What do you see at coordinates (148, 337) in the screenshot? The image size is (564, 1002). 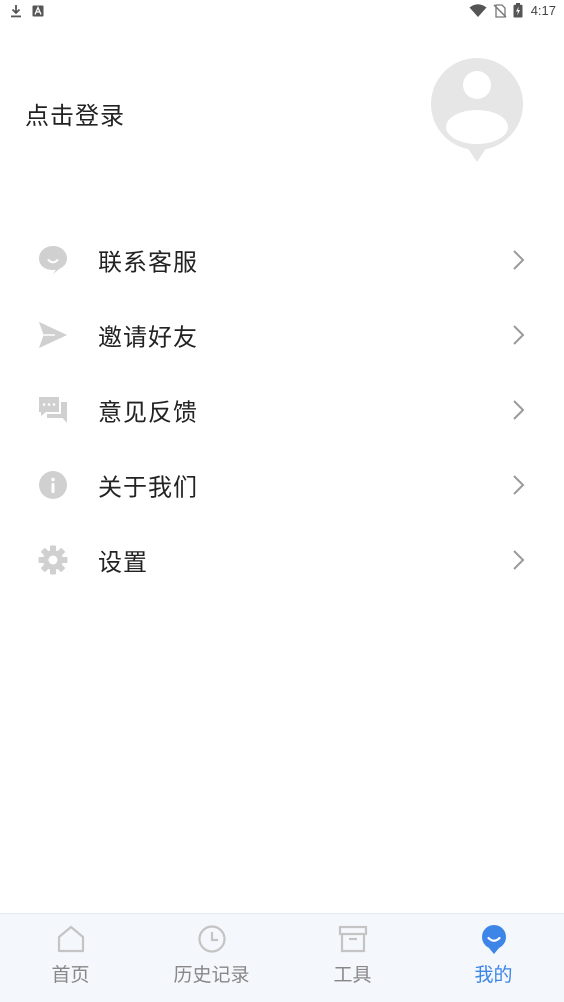 I see `menu-label-invite-friends: 邀请好友` at bounding box center [148, 337].